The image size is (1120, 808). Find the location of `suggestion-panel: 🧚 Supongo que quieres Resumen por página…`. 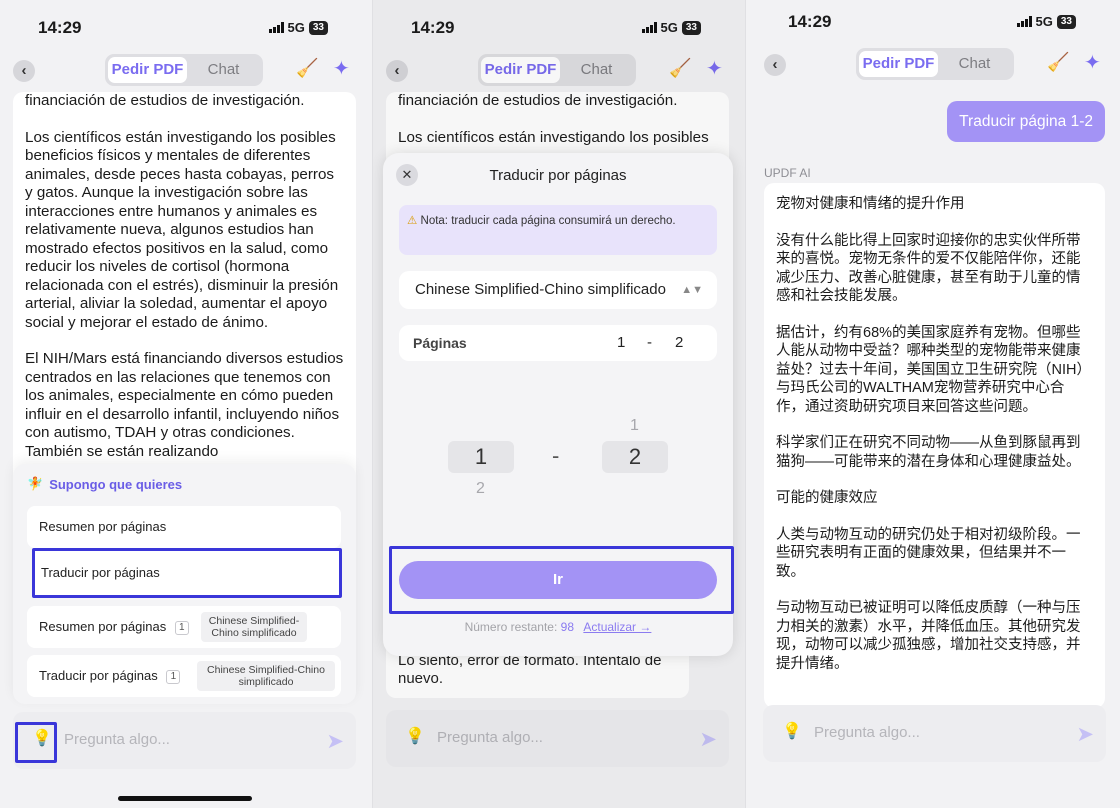

suggestion-panel: 🧚 Supongo que quieres Resumen por página… is located at coordinates (184, 584).